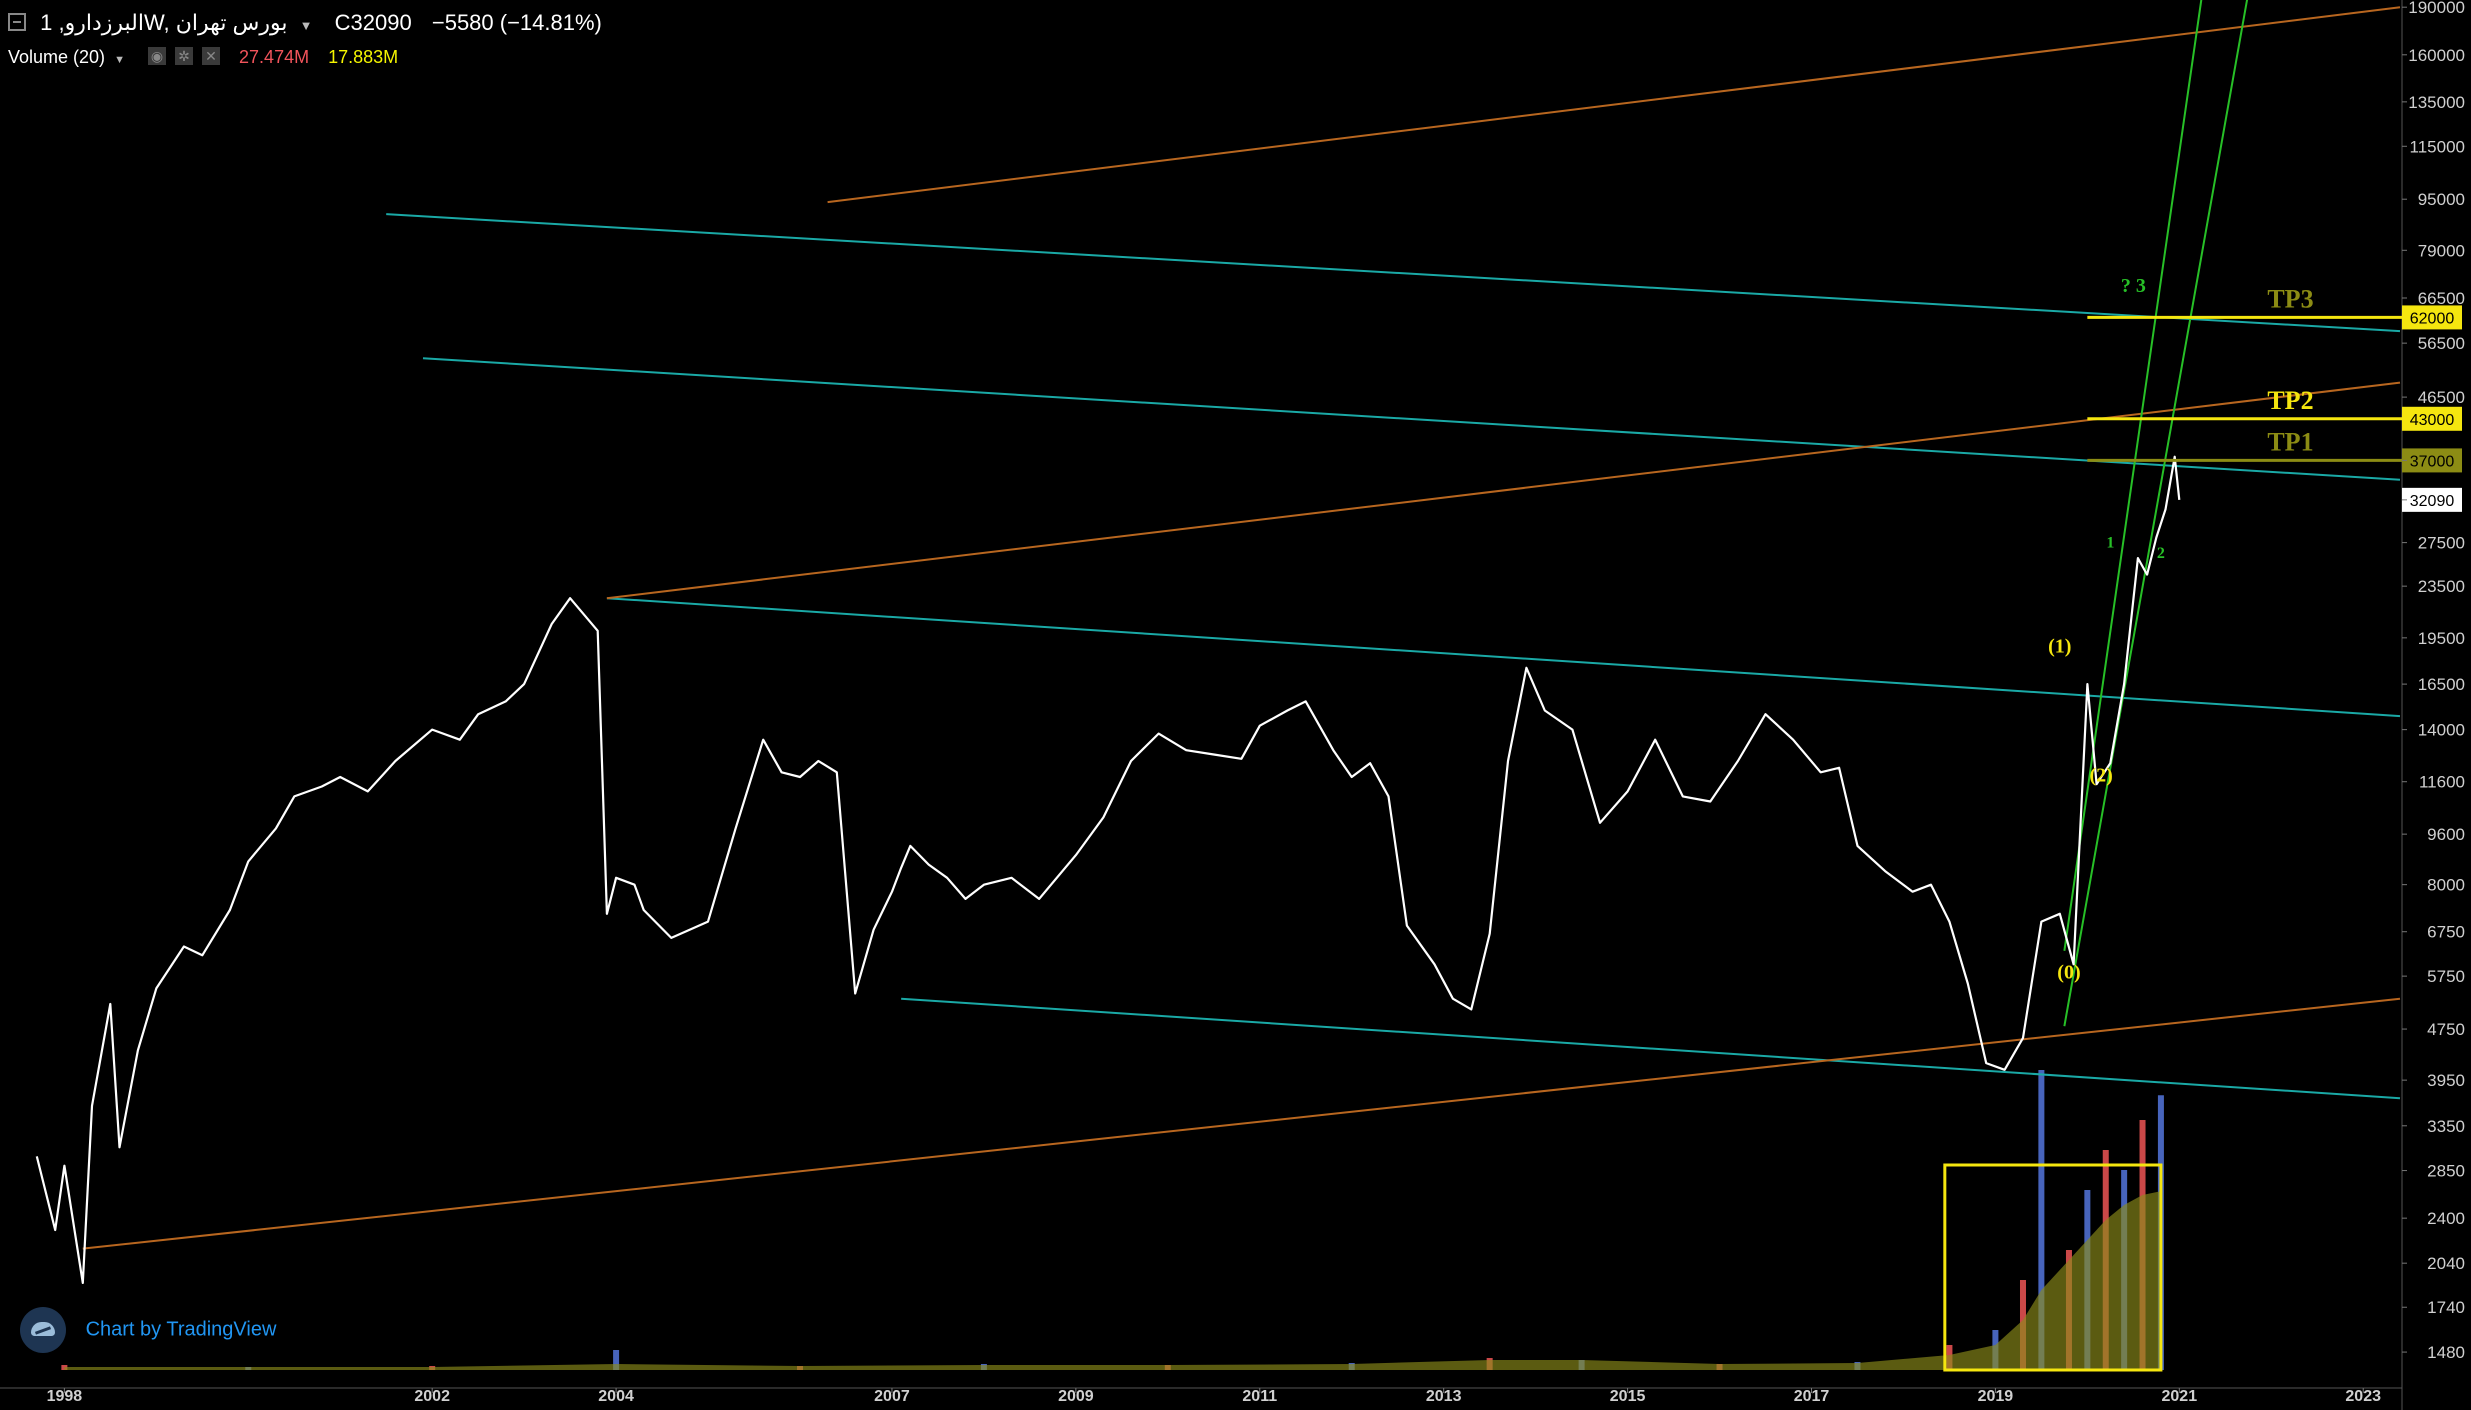 This screenshot has height=1410, width=2471. I want to click on volume-ma-area, so click(1112, 1280).